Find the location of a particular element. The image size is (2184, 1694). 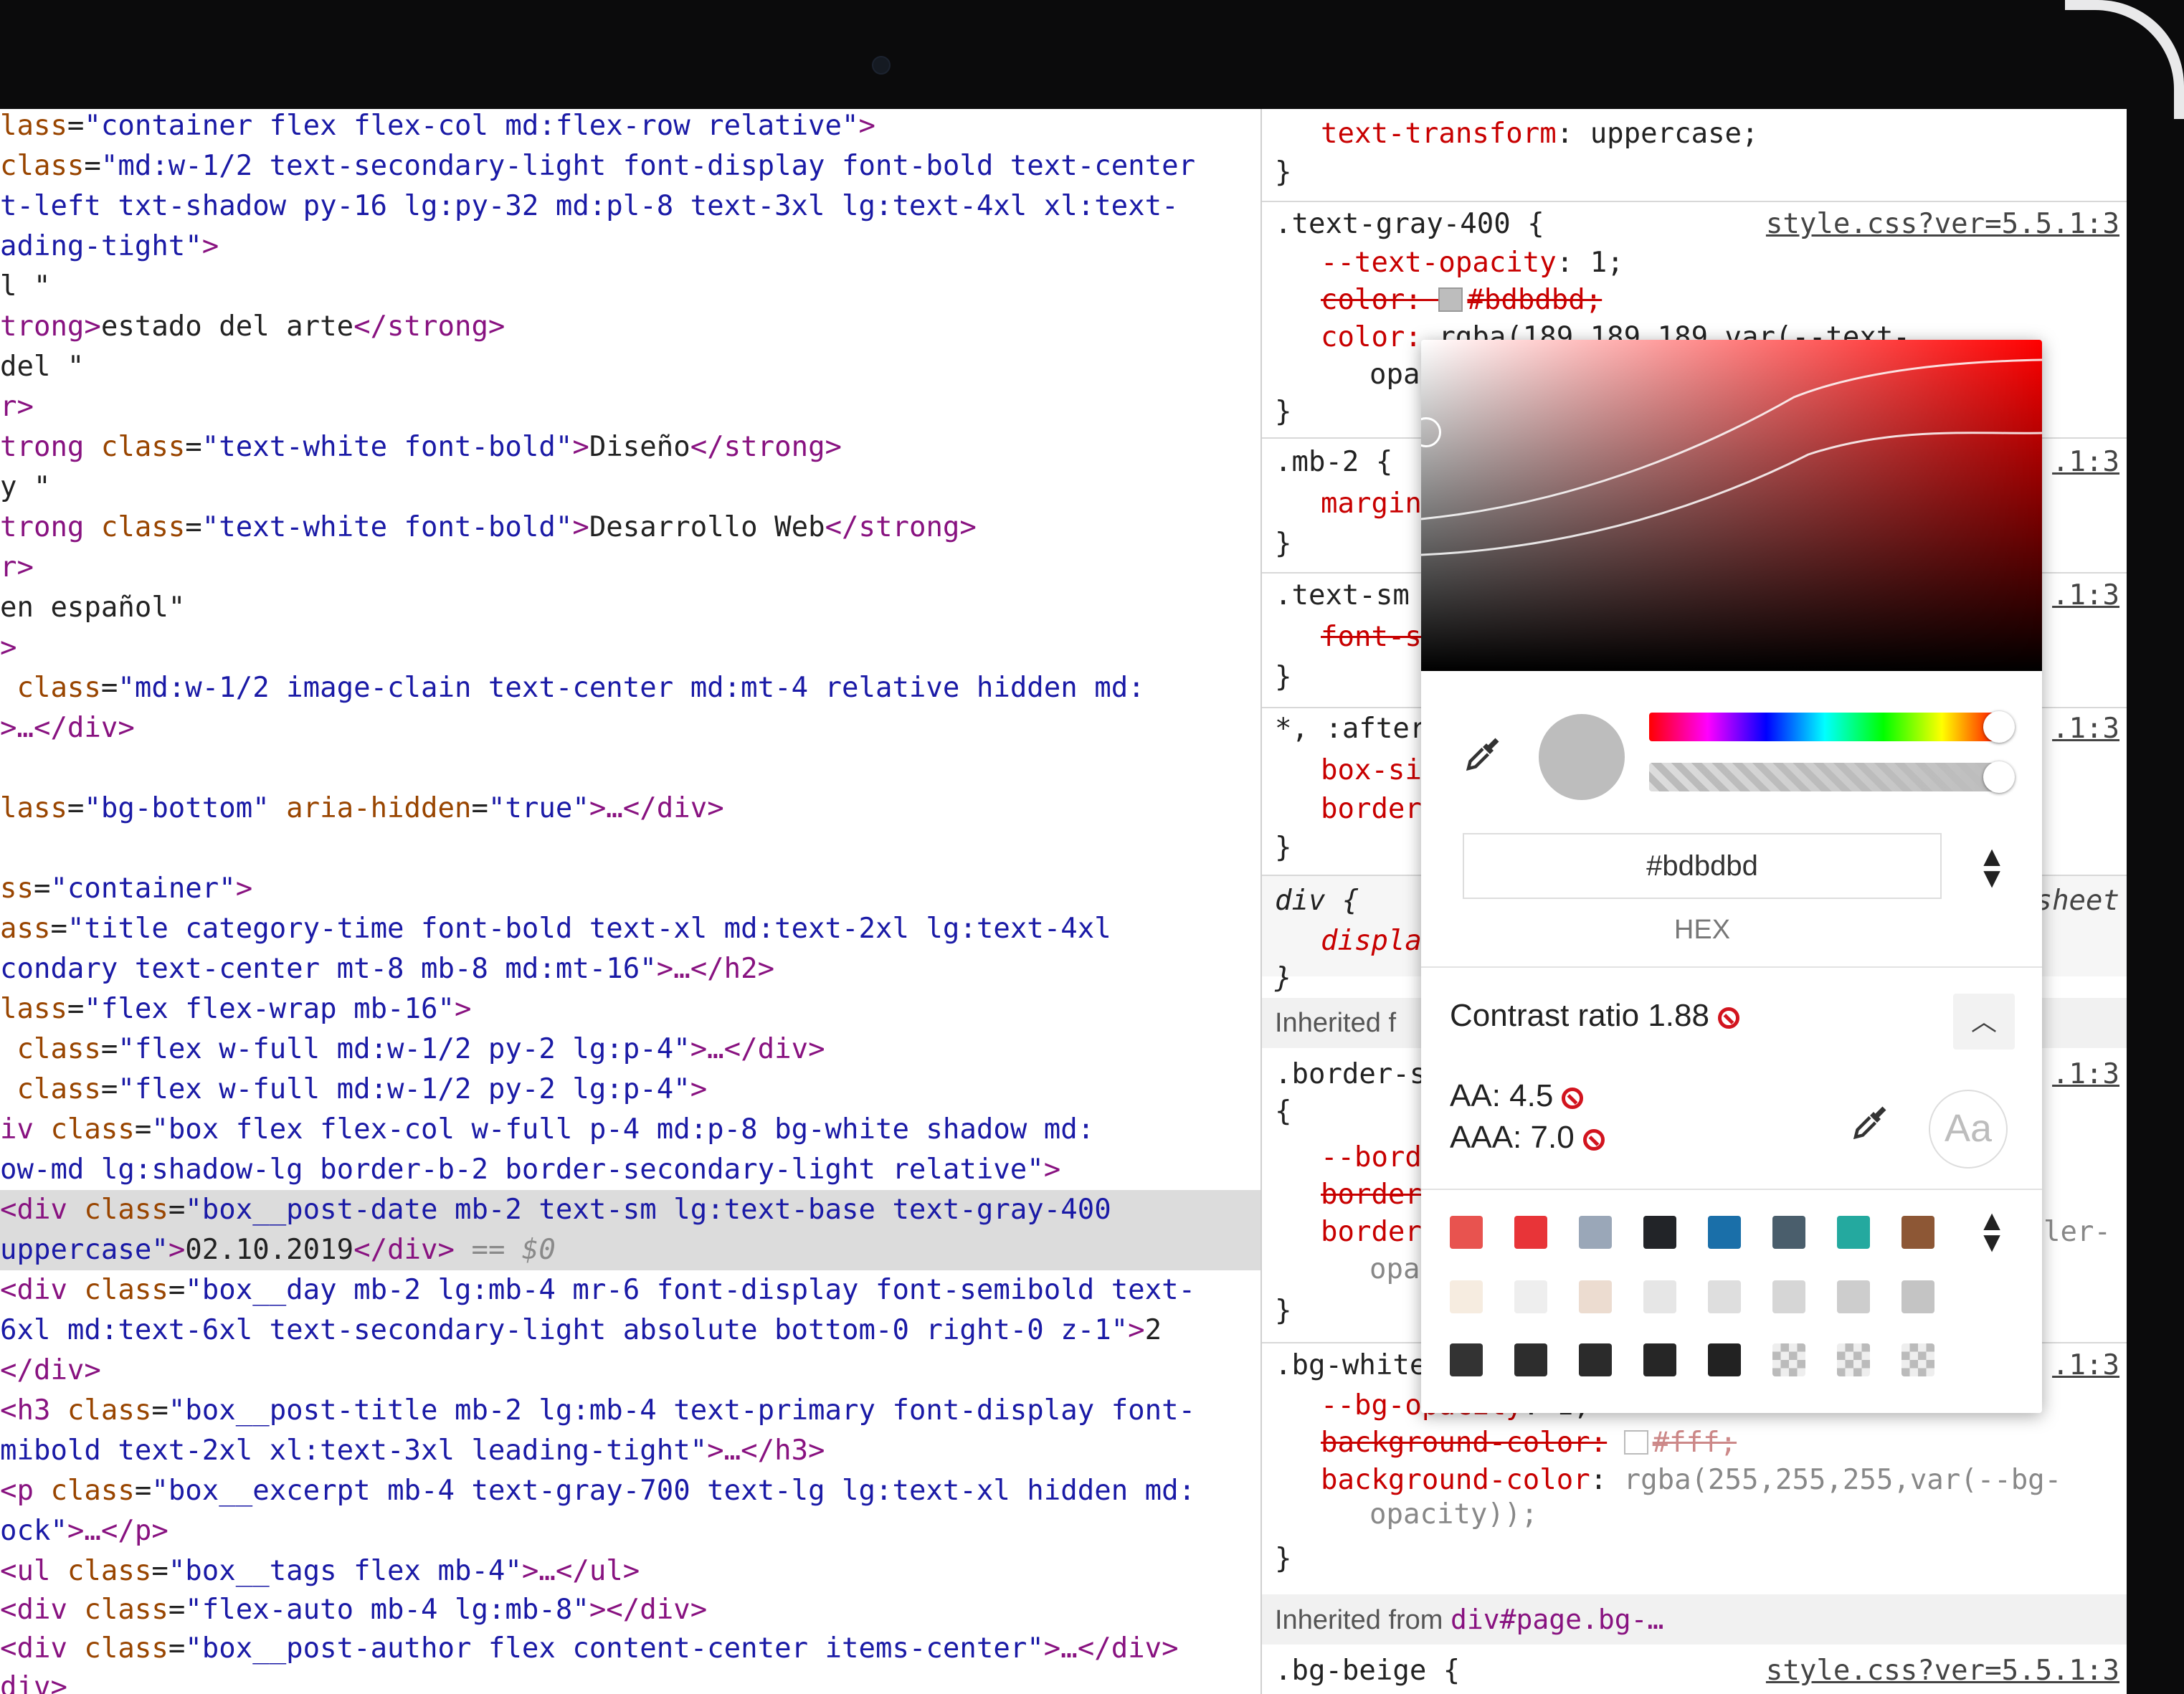

collapse-contrast-button: ︿ is located at coordinates (1984, 1022).